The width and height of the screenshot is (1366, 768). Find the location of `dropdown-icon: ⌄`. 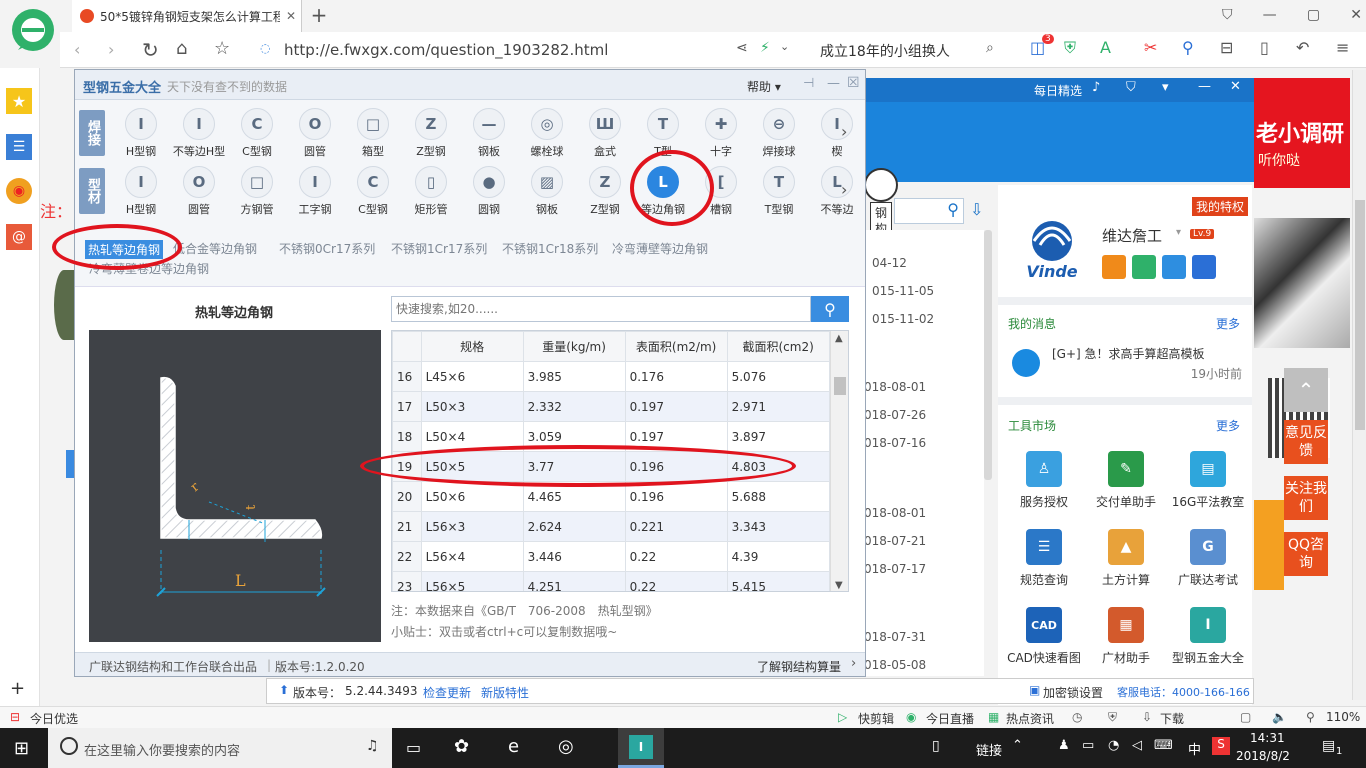

dropdown-icon: ⌄ is located at coordinates (784, 46).